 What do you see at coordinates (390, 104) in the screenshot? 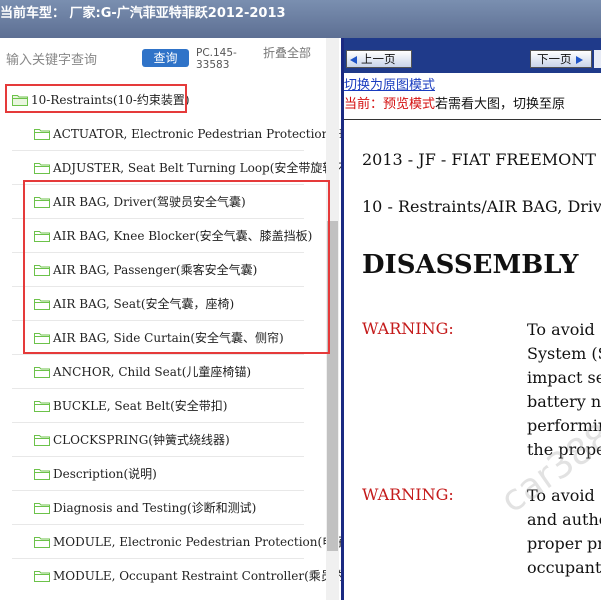
I see `current-mode-label: 当前：预览模式` at bounding box center [390, 104].